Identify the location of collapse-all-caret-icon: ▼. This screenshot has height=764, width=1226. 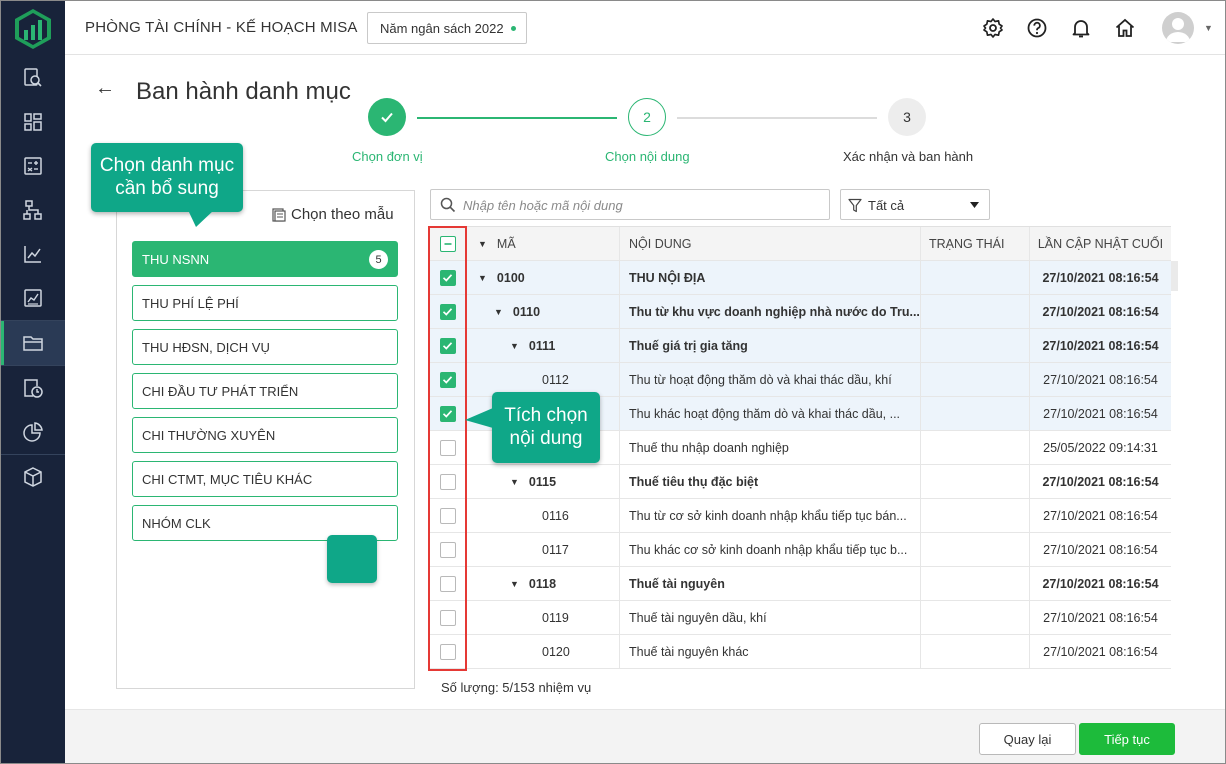
(482, 244).